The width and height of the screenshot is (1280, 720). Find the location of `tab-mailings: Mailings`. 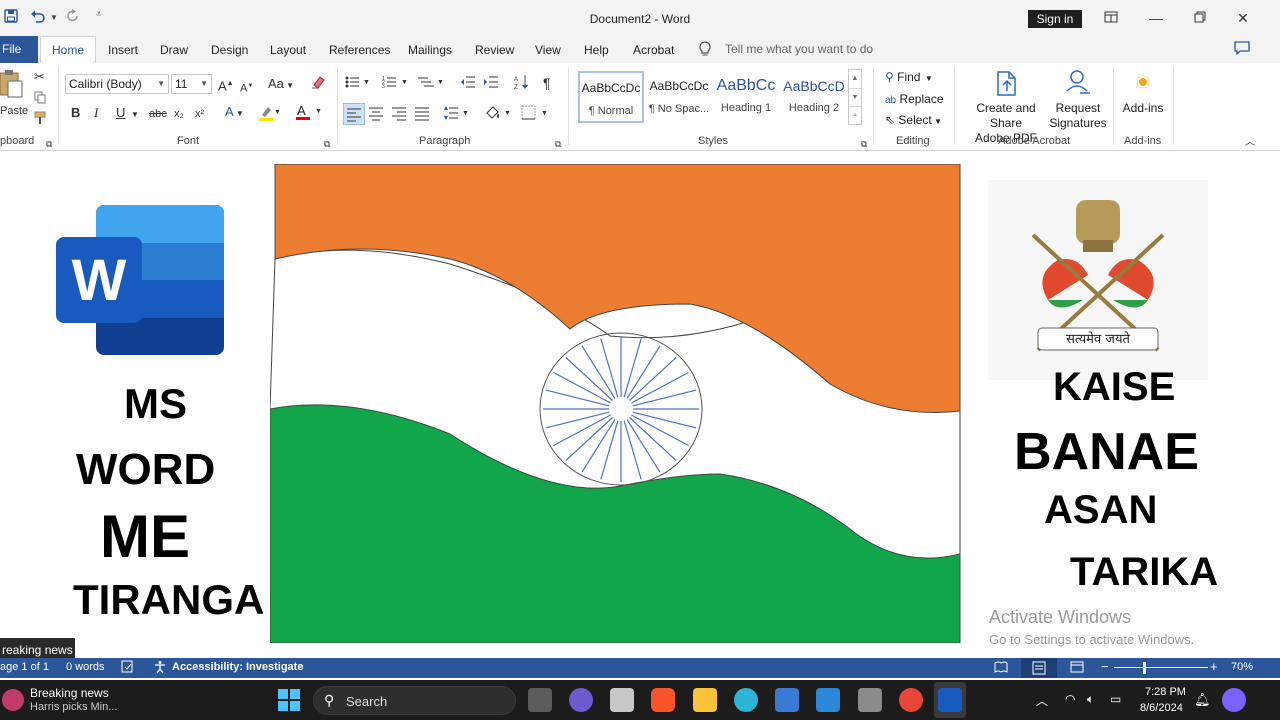

tab-mailings: Mailings is located at coordinates (430, 50).